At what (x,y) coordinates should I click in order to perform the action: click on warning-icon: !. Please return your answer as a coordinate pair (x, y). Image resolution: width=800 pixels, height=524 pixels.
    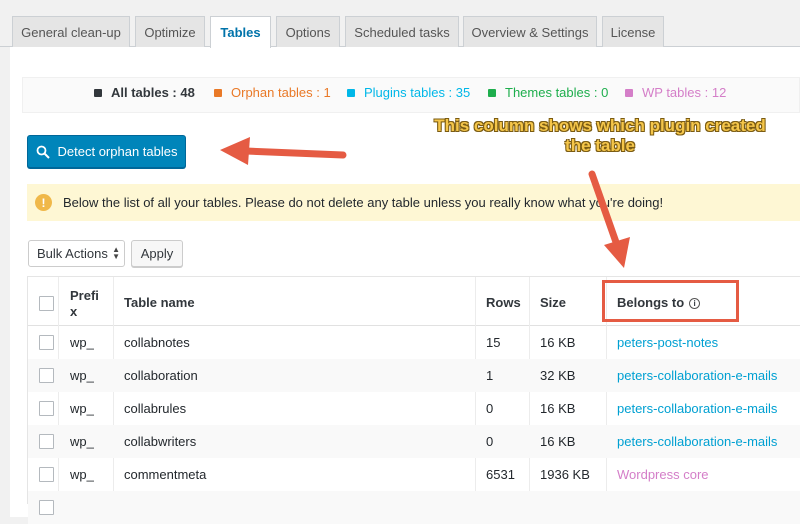
    Looking at the image, I should click on (43, 202).